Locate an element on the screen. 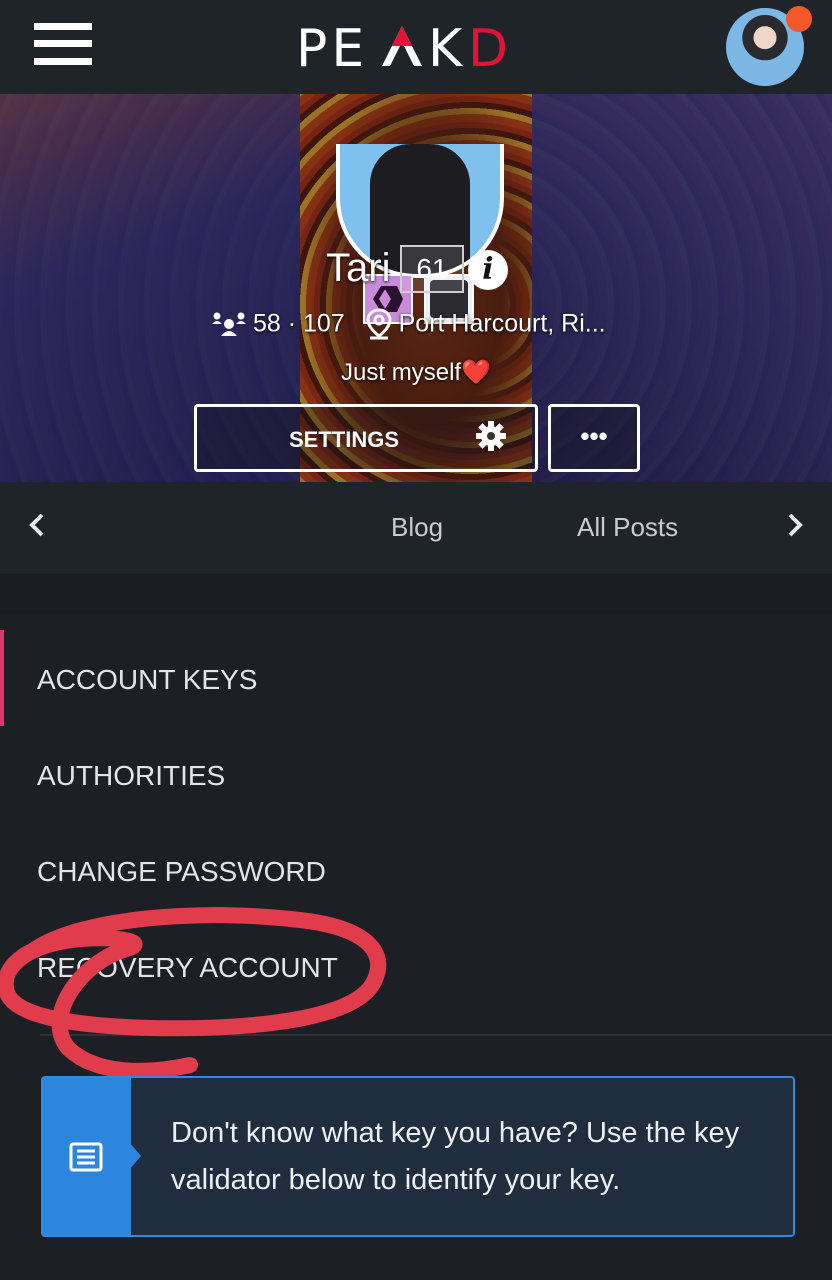  profile-tabs-bar: Blog All Posts is located at coordinates (416, 528).